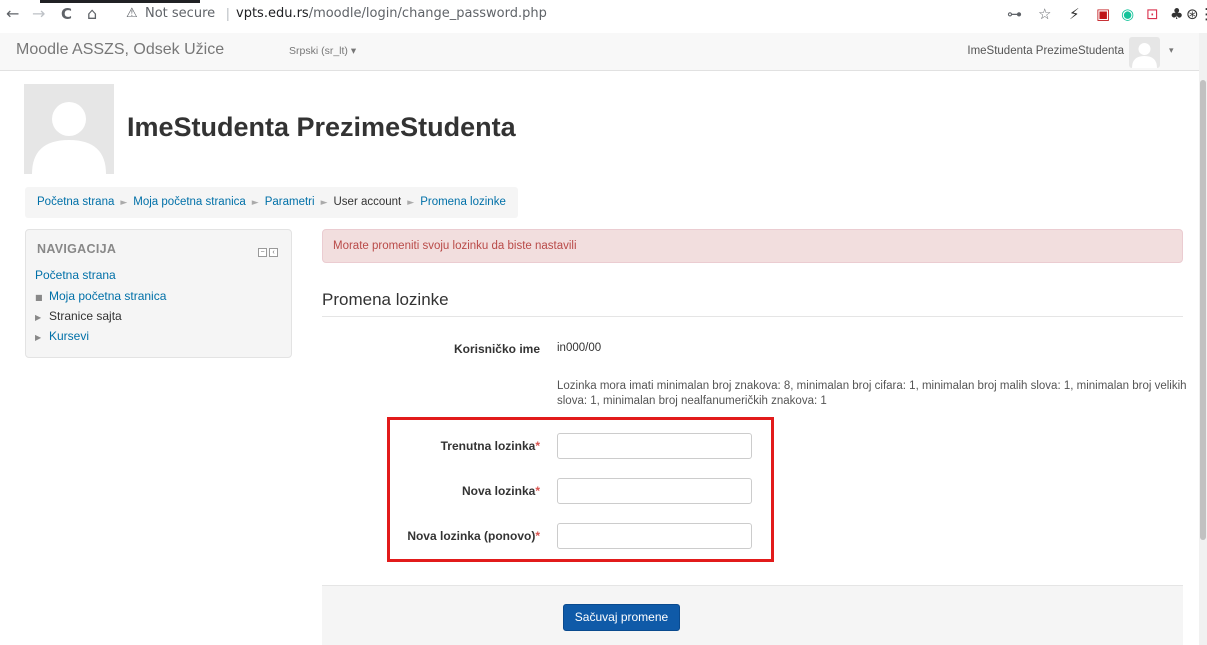  I want to click on user-avatar, so click(1144, 52).